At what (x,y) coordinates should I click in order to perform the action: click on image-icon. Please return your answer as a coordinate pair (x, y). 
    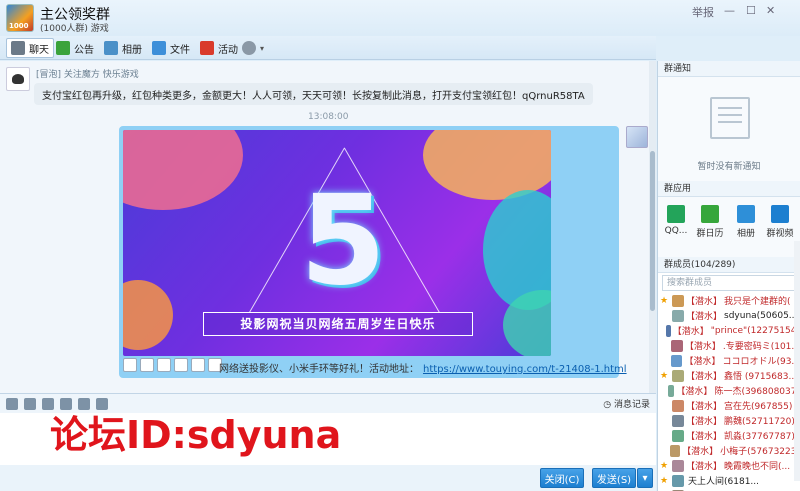
    Looking at the image, I should click on (198, 365).